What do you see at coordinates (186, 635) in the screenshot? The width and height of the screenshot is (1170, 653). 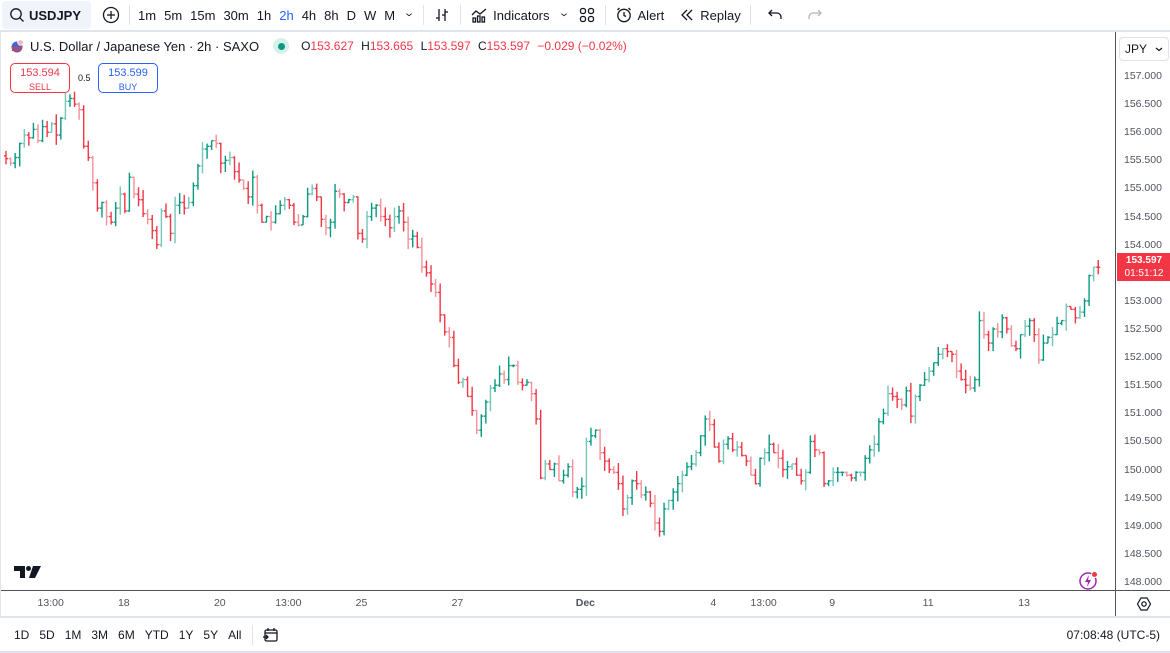 I see `range-1y: 1Y` at bounding box center [186, 635].